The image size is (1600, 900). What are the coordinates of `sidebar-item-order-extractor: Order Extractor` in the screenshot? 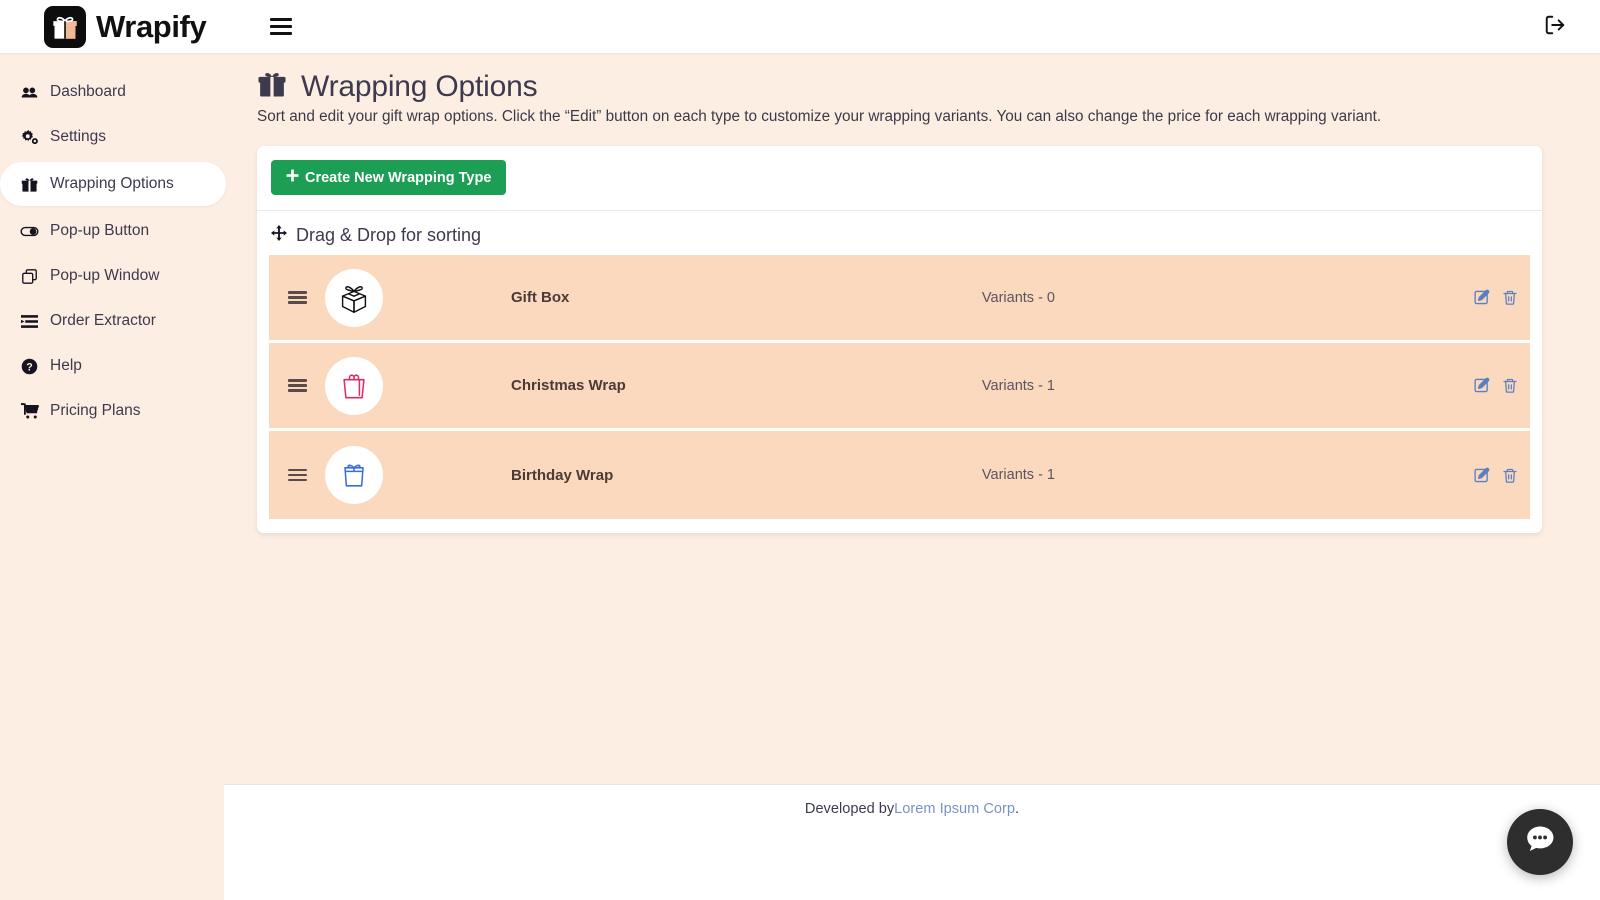 It's located at (112, 321).